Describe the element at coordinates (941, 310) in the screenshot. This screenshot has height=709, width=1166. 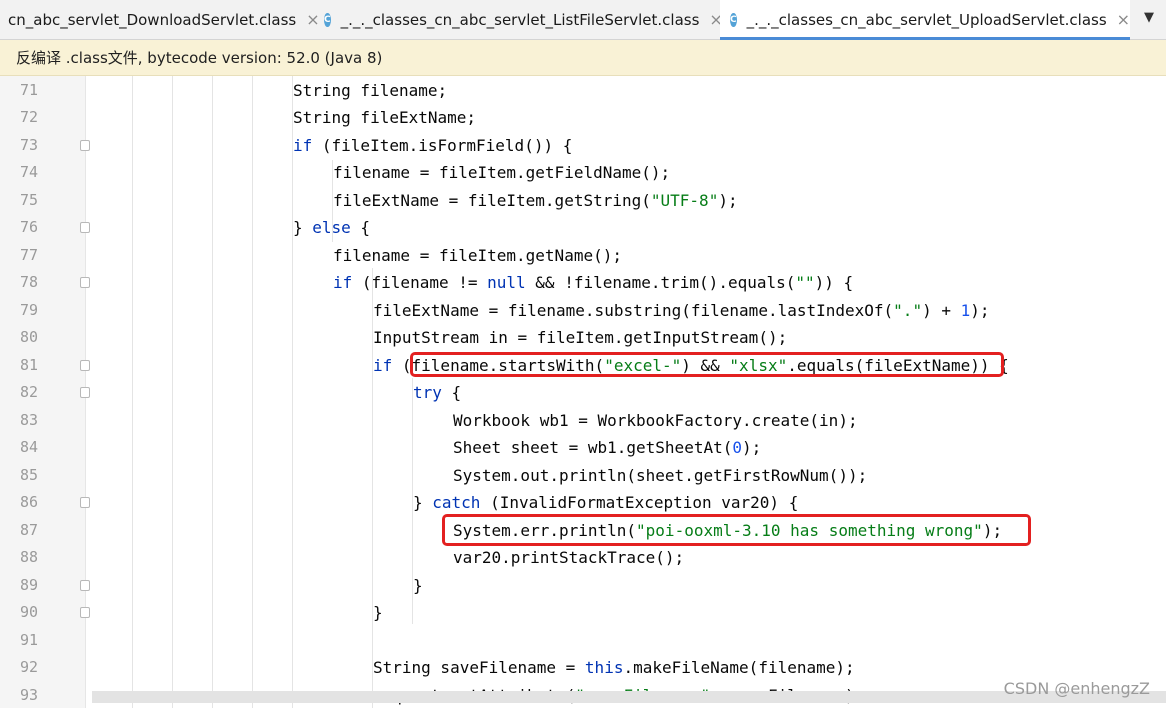
I see `code-token: ) +` at that location.